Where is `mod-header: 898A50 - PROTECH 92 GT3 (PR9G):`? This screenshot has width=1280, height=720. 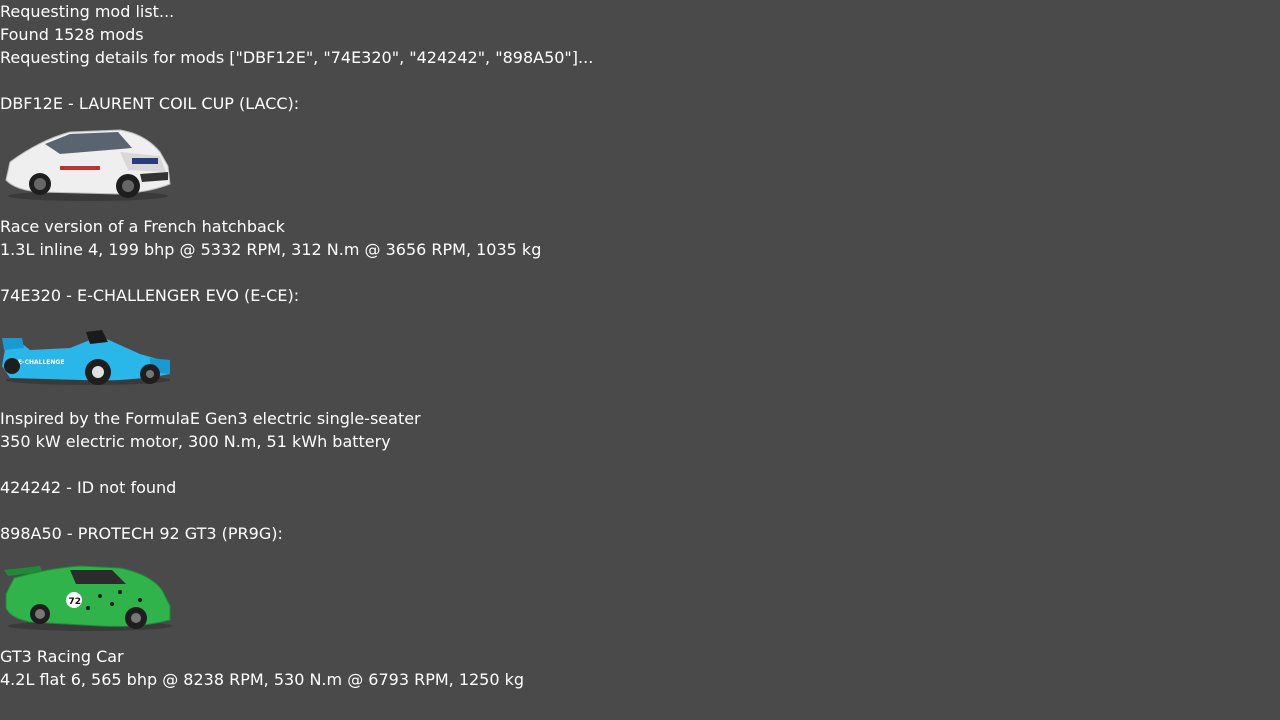
mod-header: 898A50 - PROTECH 92 GT3 (PR9G): is located at coordinates (141, 533).